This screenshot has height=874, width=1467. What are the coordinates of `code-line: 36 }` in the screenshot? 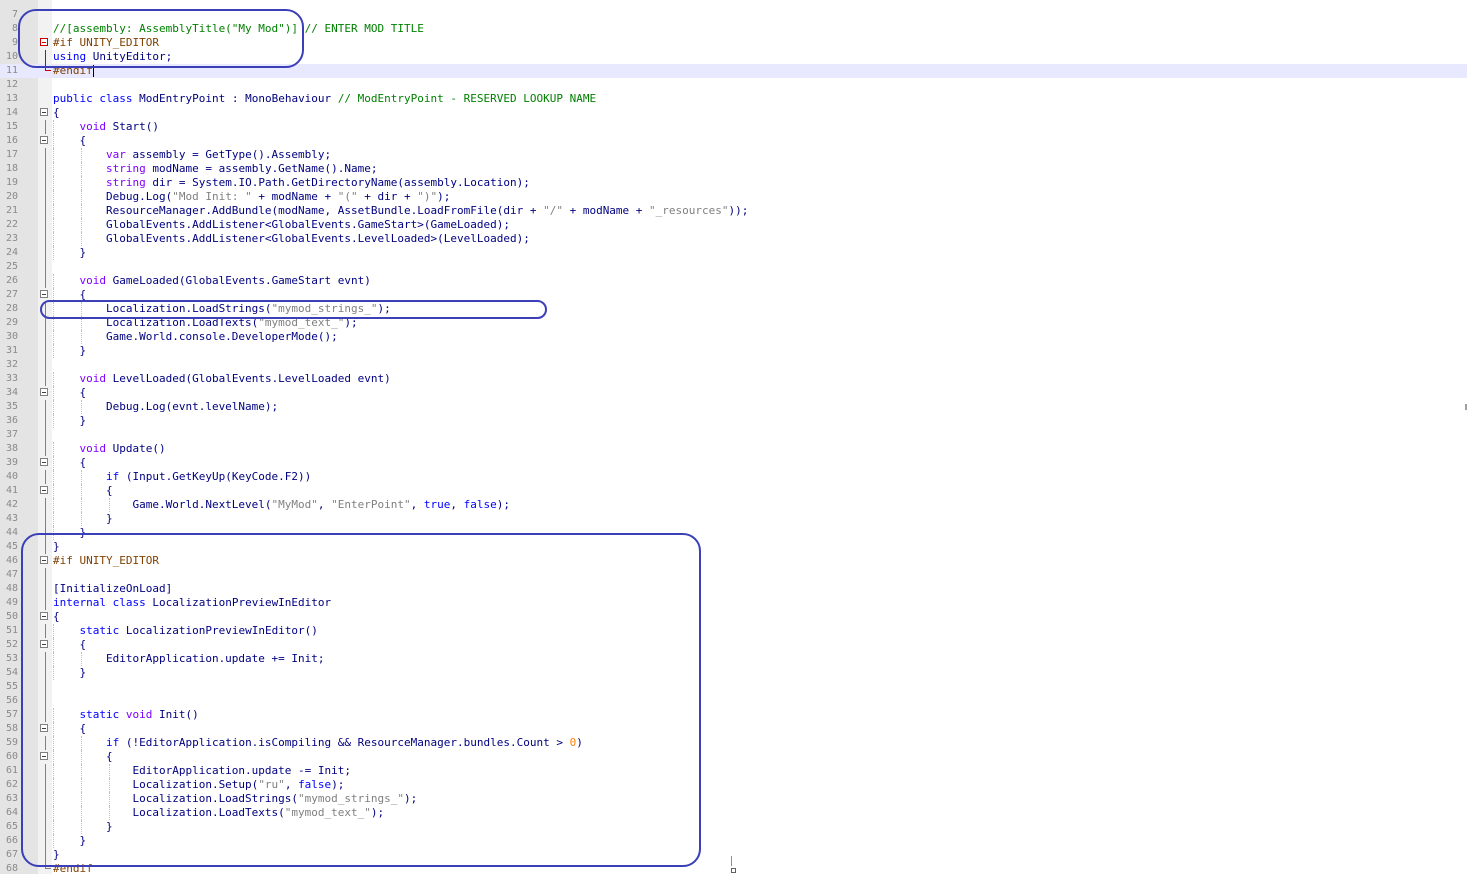 It's located at (733, 421).